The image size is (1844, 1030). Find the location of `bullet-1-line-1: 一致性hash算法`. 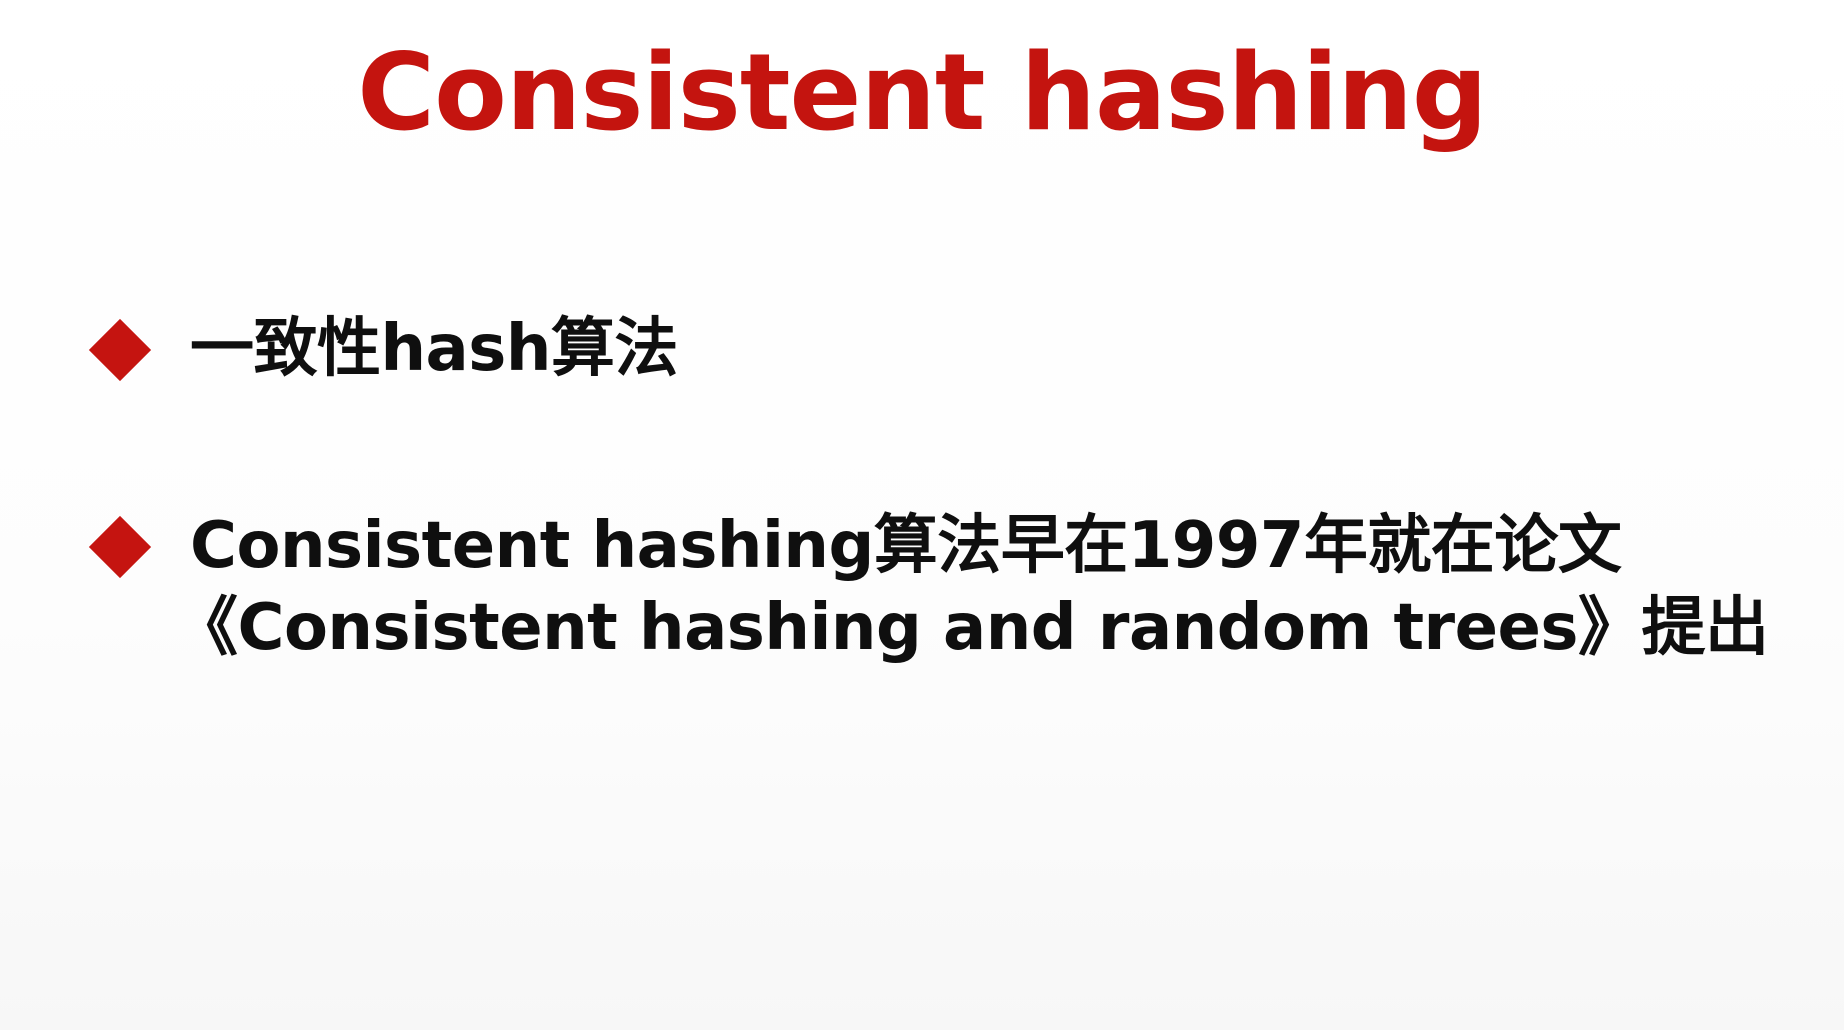

bullet-1-line-1: 一致性hash算法 is located at coordinates (434, 349).